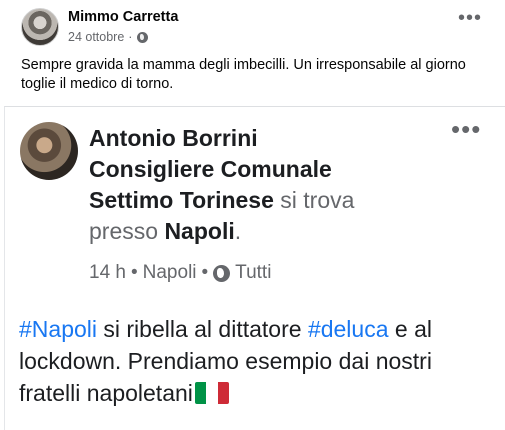  Describe the element at coordinates (238, 231) in the screenshot. I see `checkin-suffix: .` at that location.